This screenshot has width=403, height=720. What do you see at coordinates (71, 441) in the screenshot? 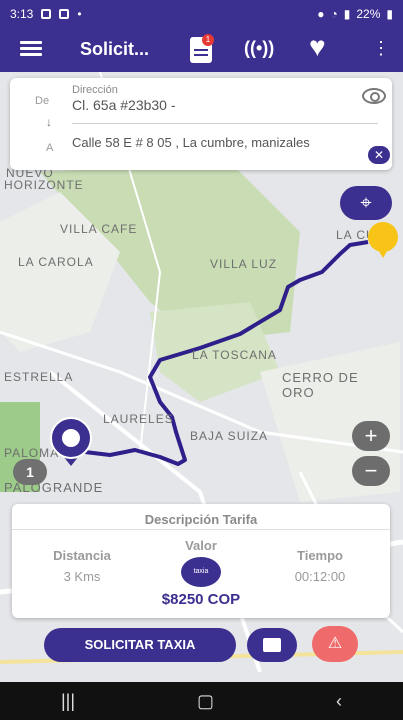
I see `taxi-driver-pin-icon` at bounding box center [71, 441].